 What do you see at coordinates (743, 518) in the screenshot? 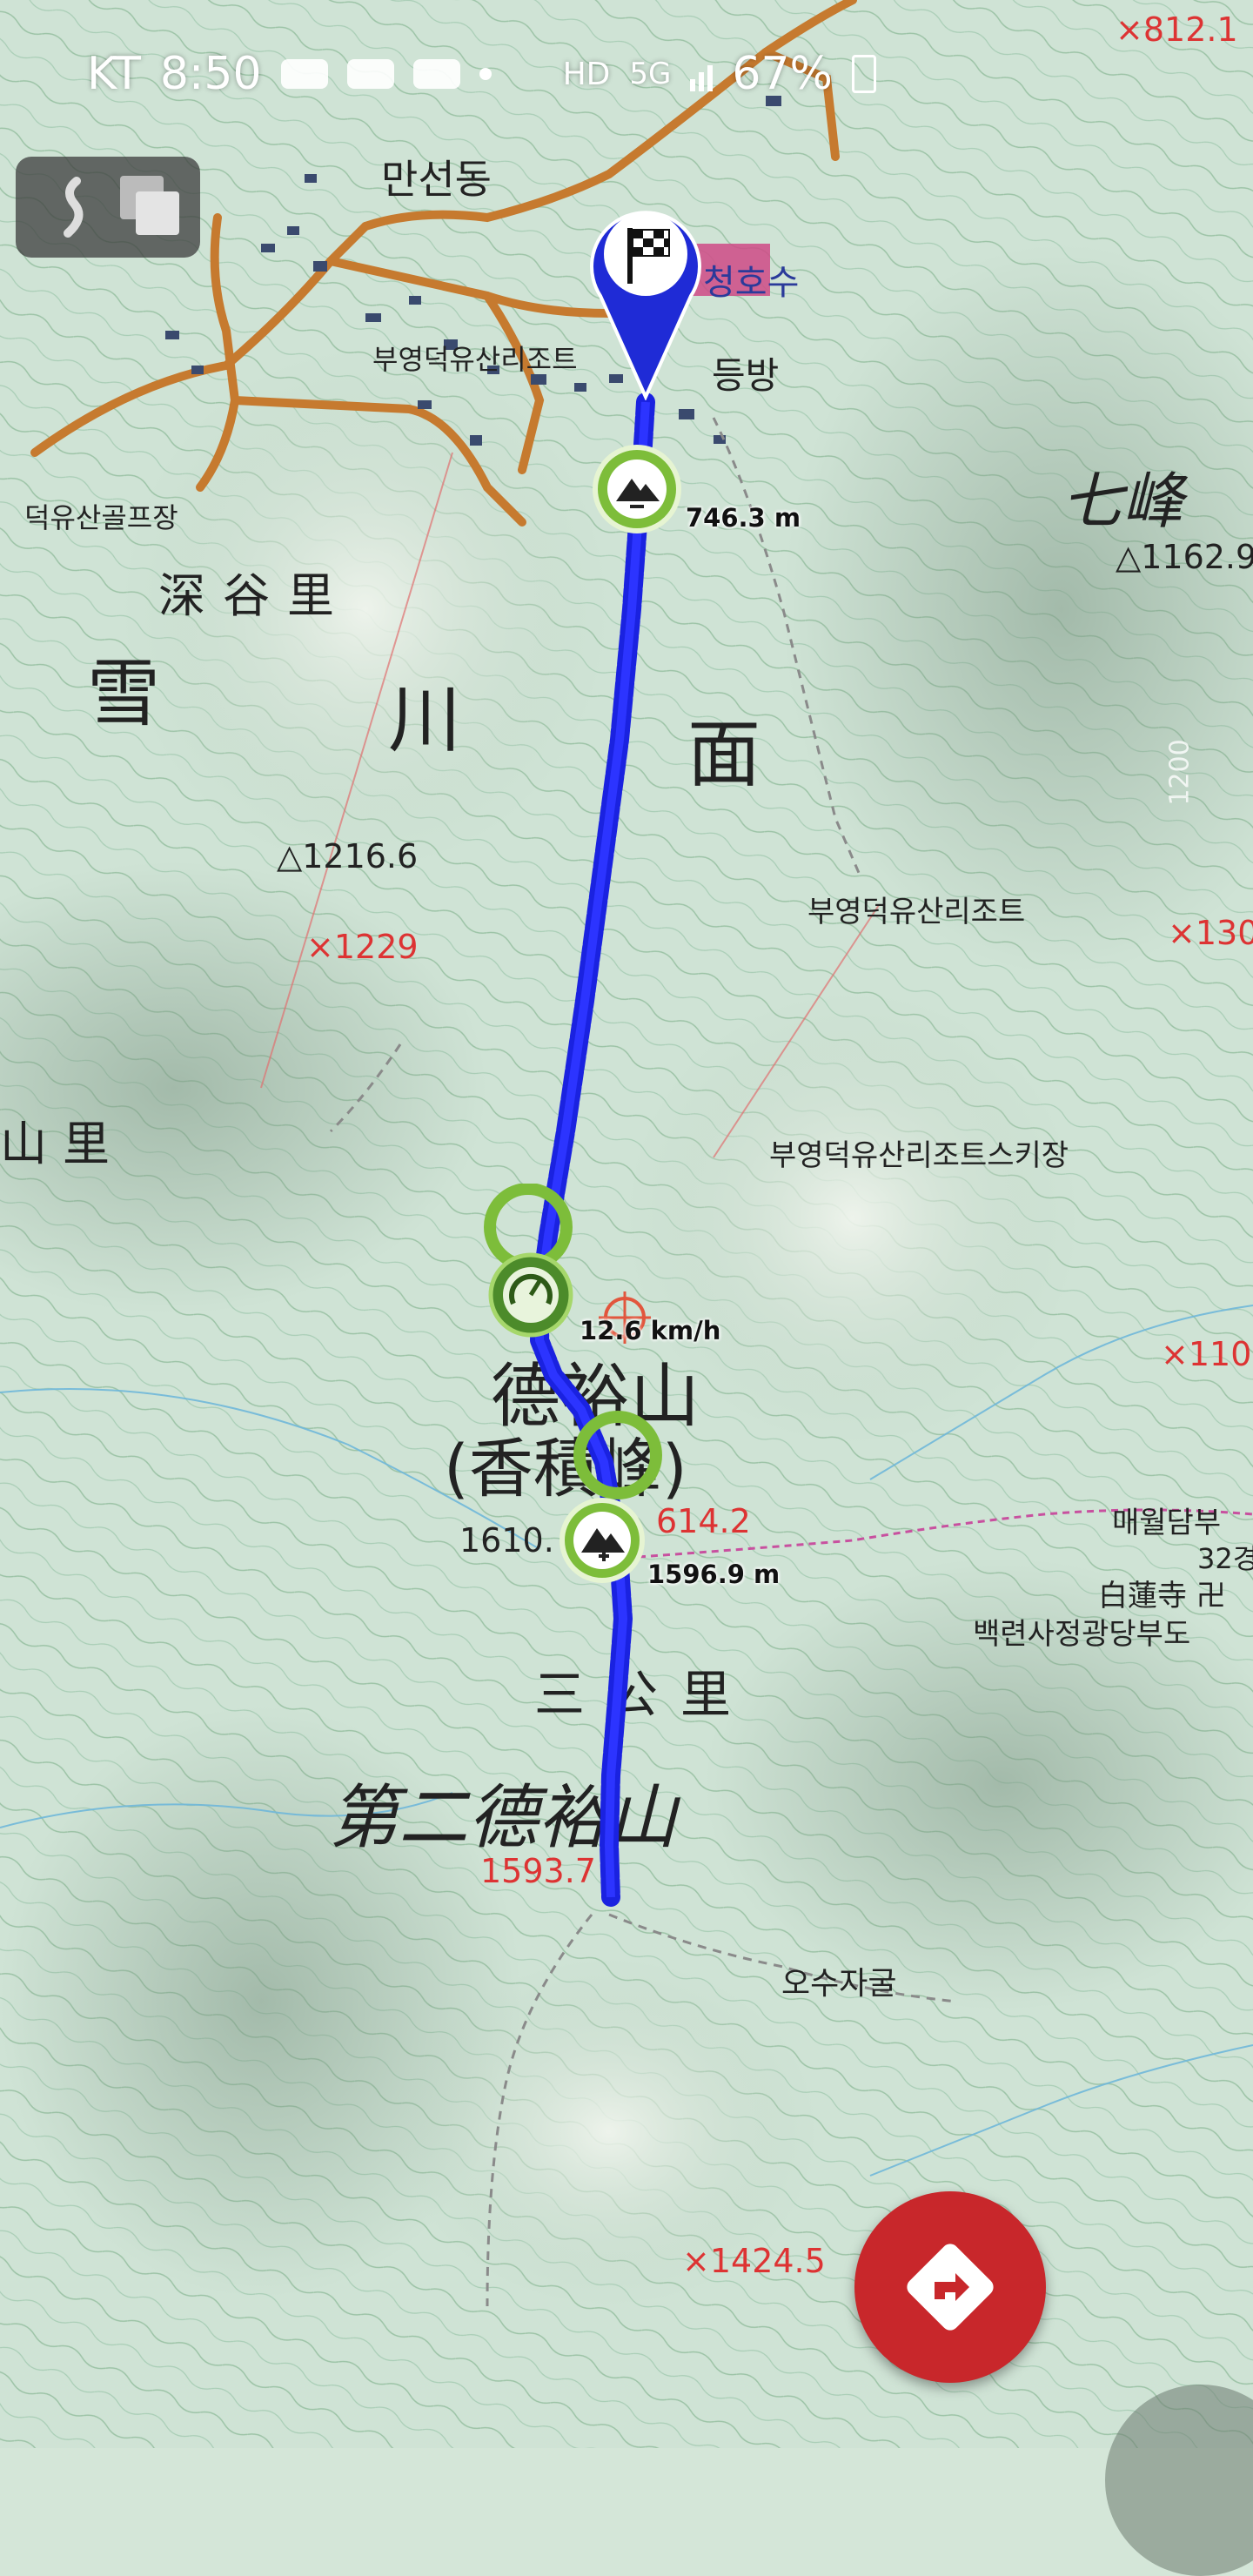
I see `min-elevation-label: 746.3 m` at bounding box center [743, 518].